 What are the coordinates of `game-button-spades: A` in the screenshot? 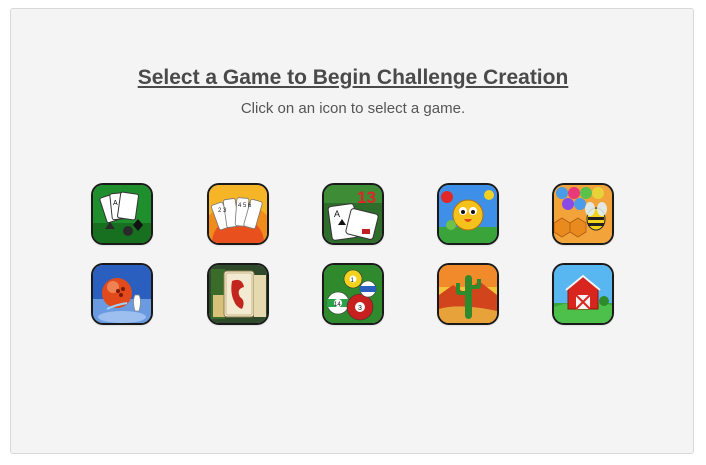 It's located at (122, 214).